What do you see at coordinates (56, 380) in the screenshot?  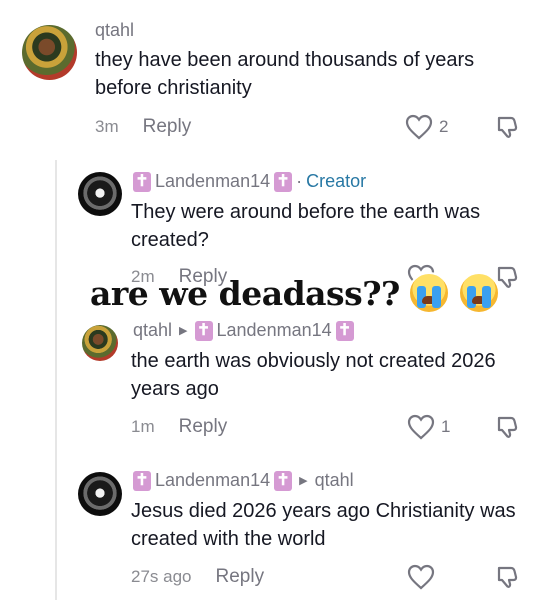 I see `thread-line` at bounding box center [56, 380].